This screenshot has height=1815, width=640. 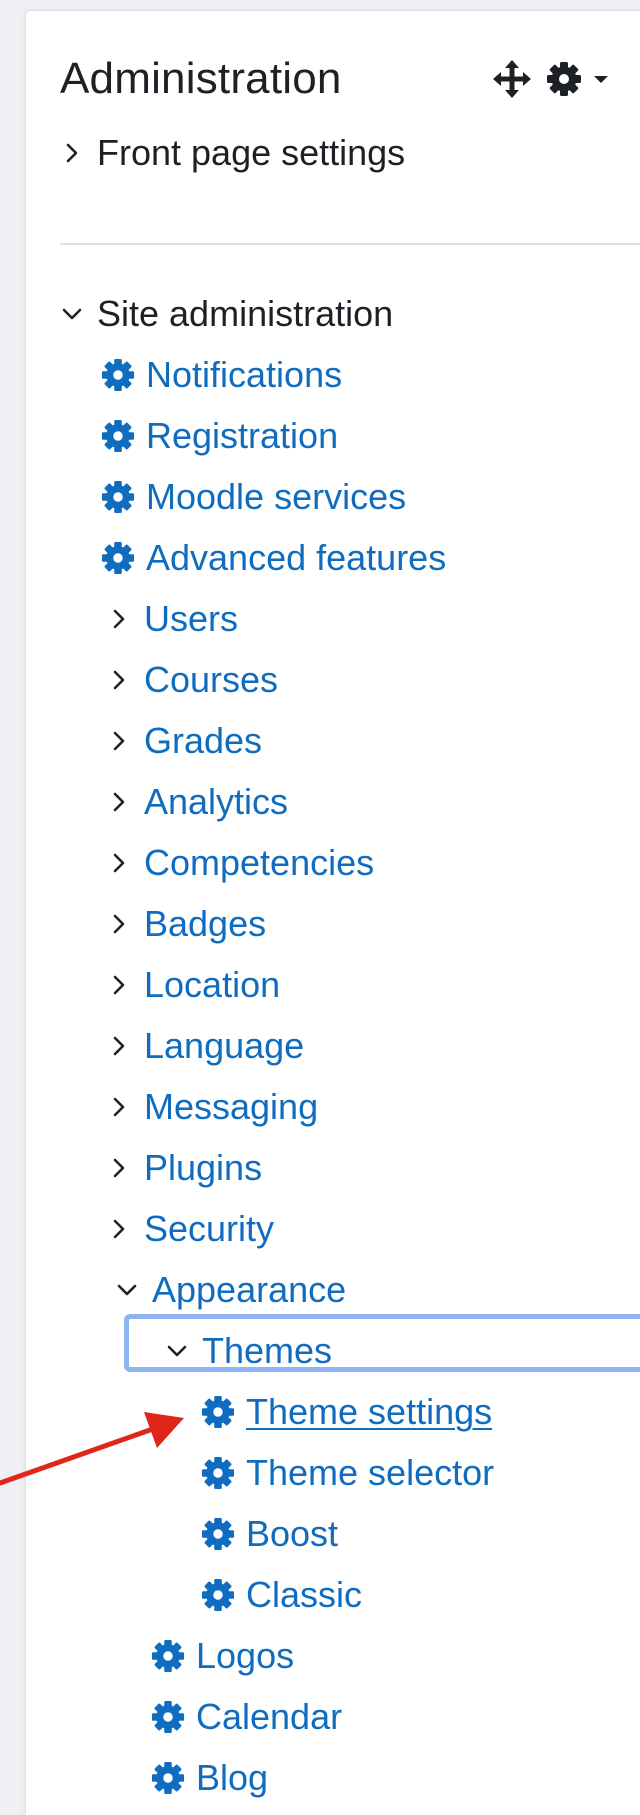 What do you see at coordinates (369, 1411) in the screenshot?
I see `nav-label: Theme settings` at bounding box center [369, 1411].